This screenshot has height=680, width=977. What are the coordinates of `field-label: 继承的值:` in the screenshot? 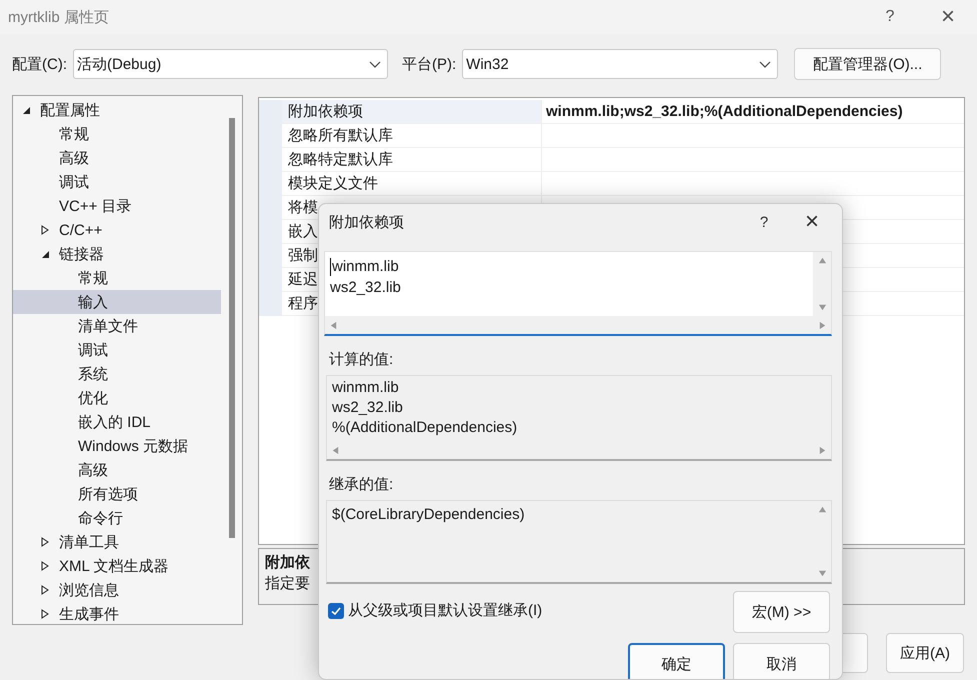 It's located at (361, 484).